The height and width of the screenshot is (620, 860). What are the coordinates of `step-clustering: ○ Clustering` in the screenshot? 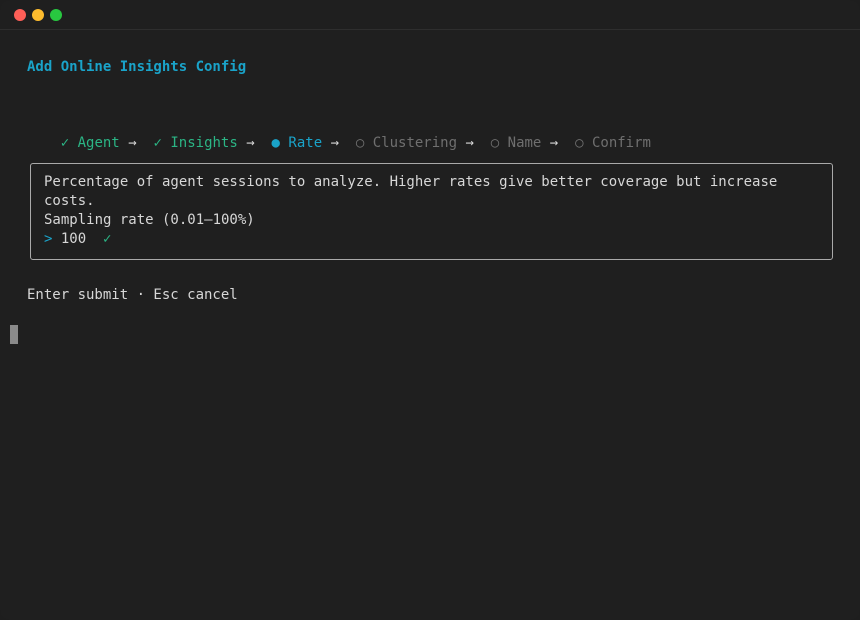 It's located at (406, 143).